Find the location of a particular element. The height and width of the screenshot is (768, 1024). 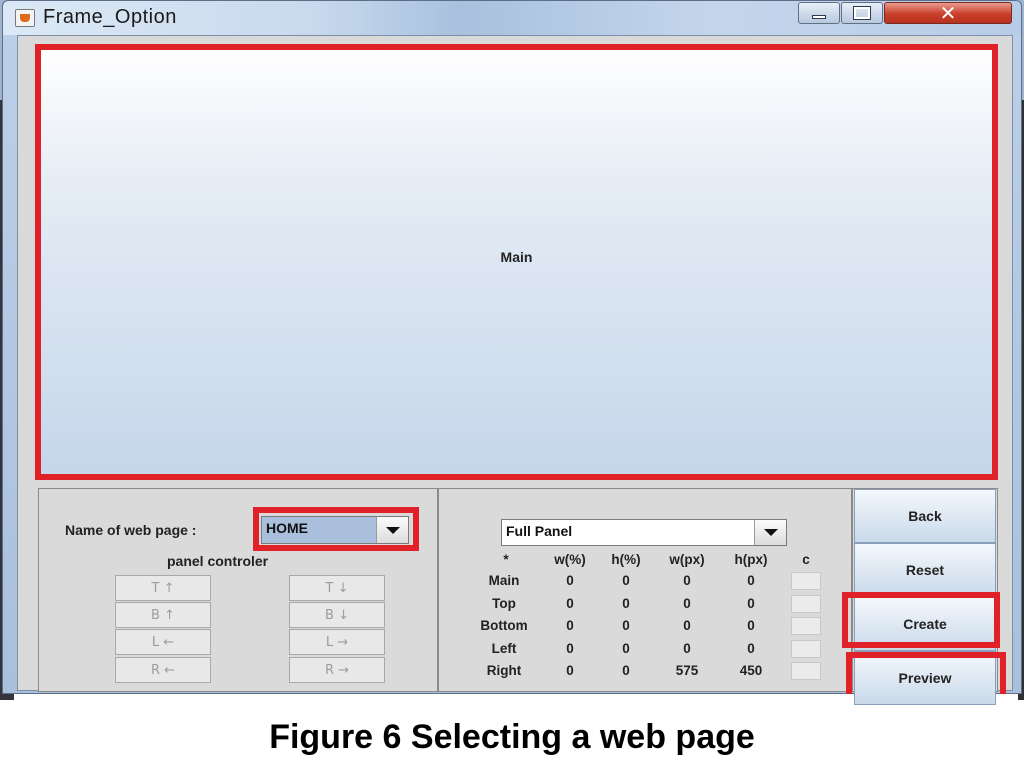

table-cell: 450 is located at coordinates (751, 670).